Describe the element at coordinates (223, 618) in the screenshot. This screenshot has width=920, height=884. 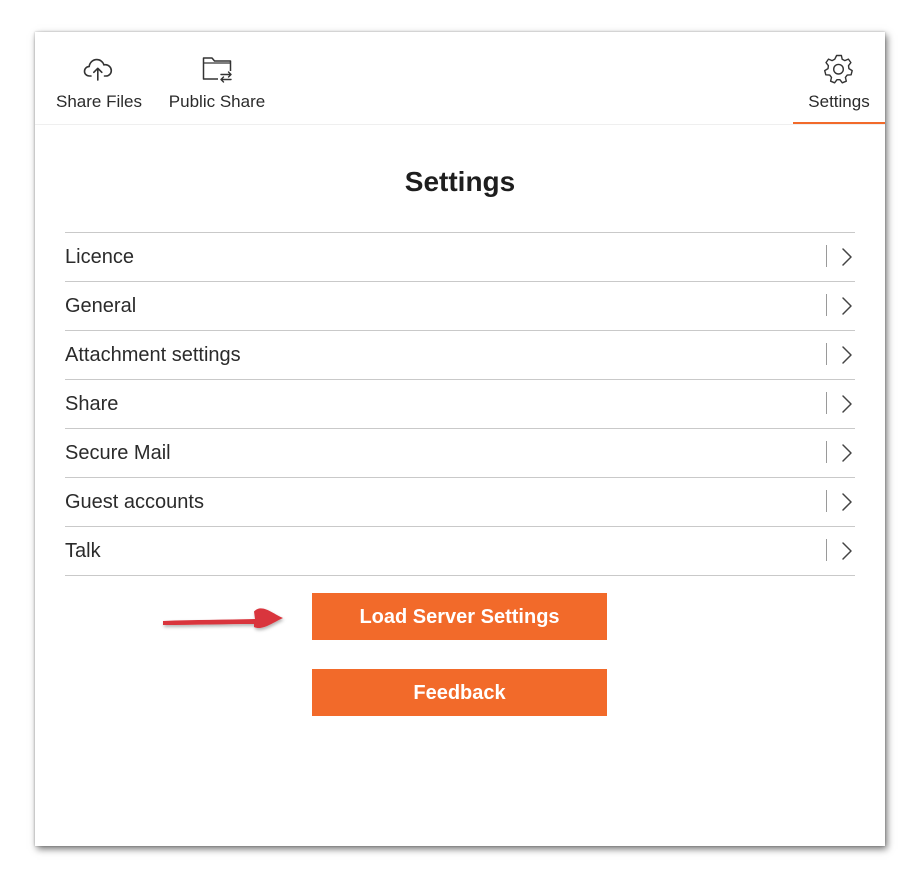
I see `annotation-arrow-icon` at that location.